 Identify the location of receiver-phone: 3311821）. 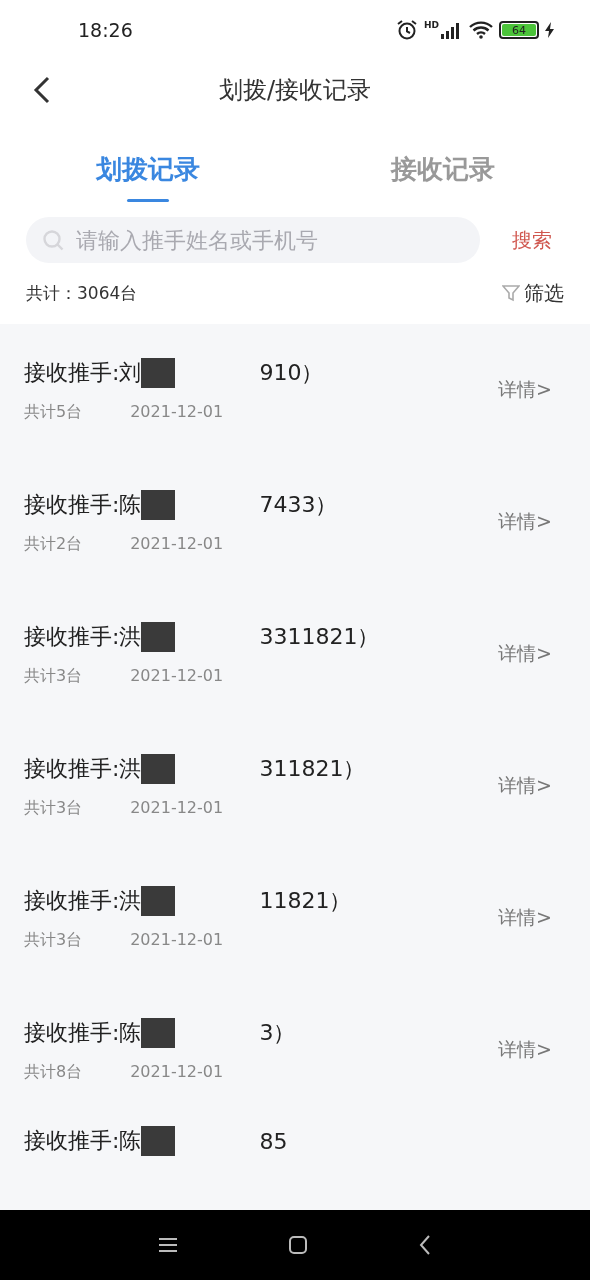
(319, 636).